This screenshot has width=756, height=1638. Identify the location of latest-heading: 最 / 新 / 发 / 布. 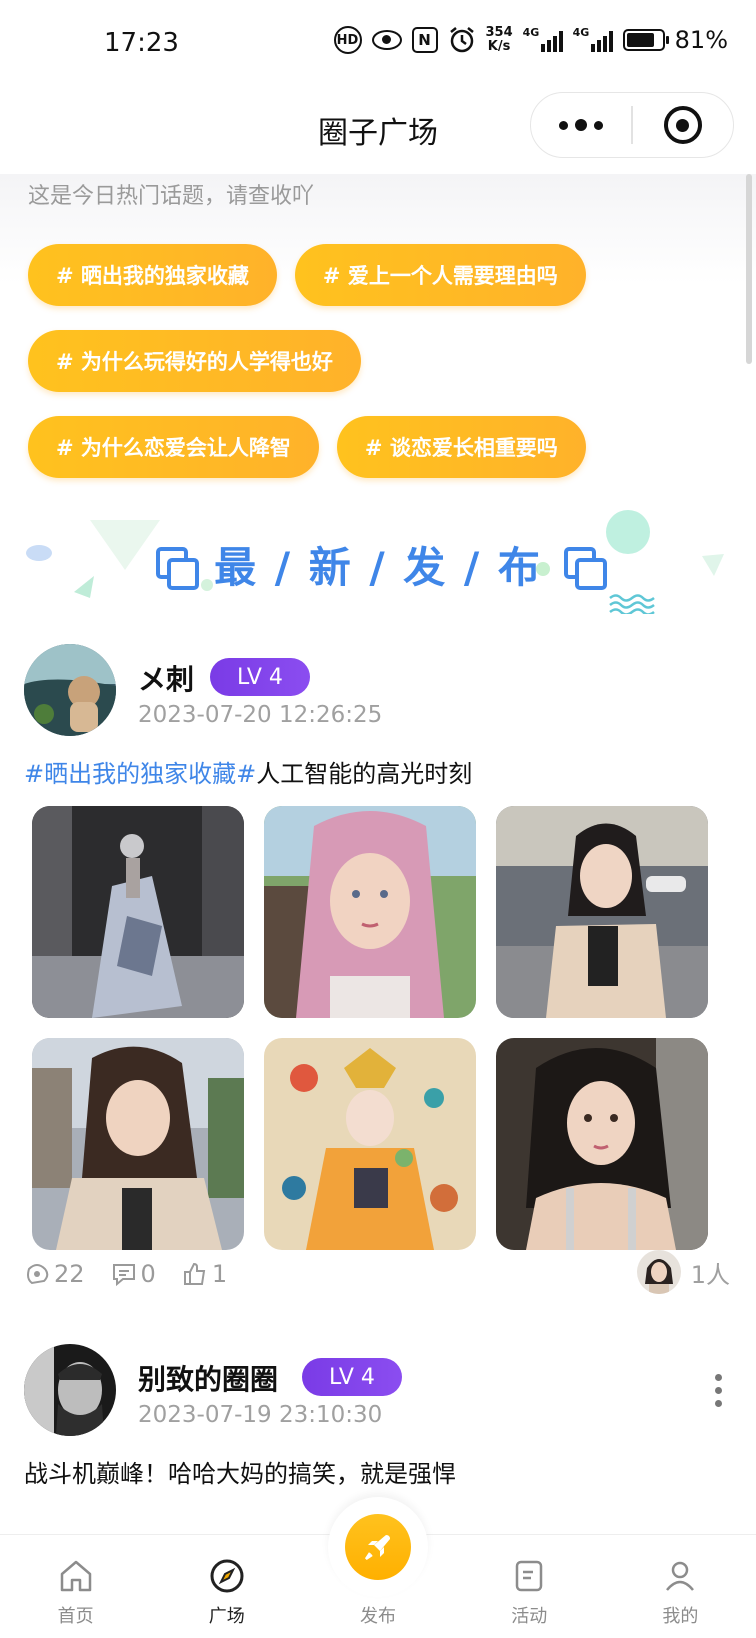
(378, 564).